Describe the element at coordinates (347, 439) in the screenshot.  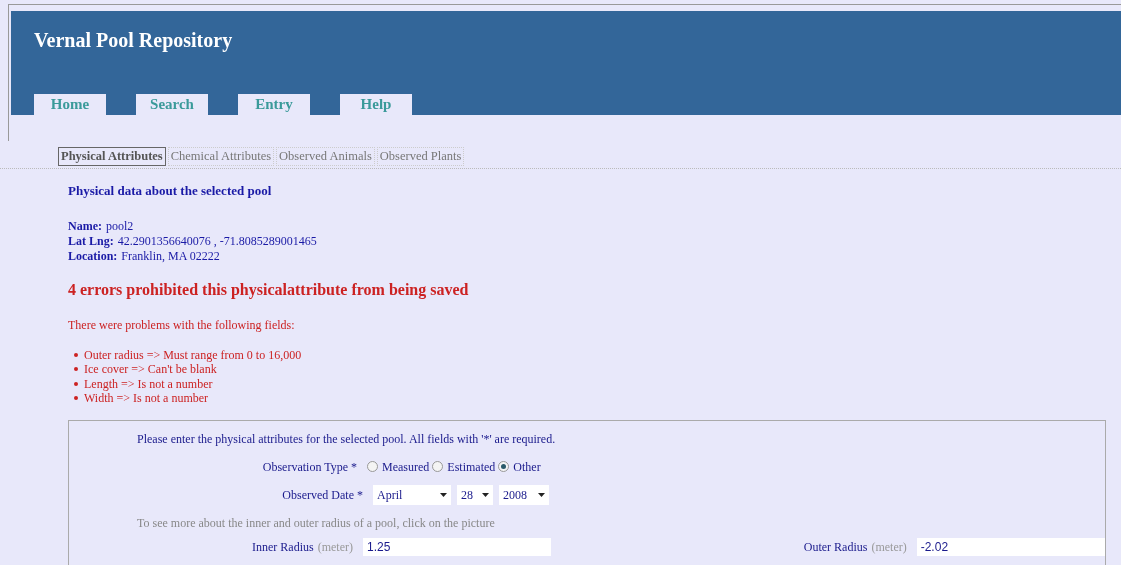
I see `form-instructions: Please enter the physical attributes for the selected pool. All fields with '*' are required.` at that location.